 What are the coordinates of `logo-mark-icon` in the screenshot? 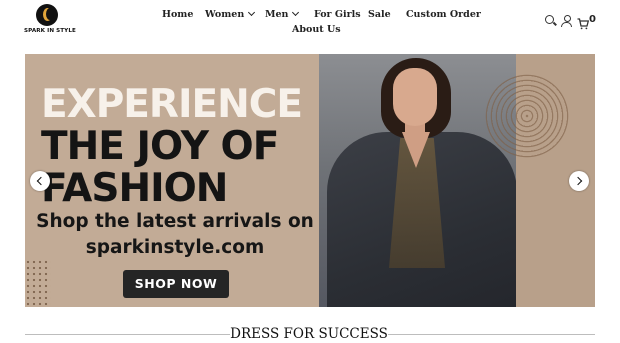 It's located at (47, 15).